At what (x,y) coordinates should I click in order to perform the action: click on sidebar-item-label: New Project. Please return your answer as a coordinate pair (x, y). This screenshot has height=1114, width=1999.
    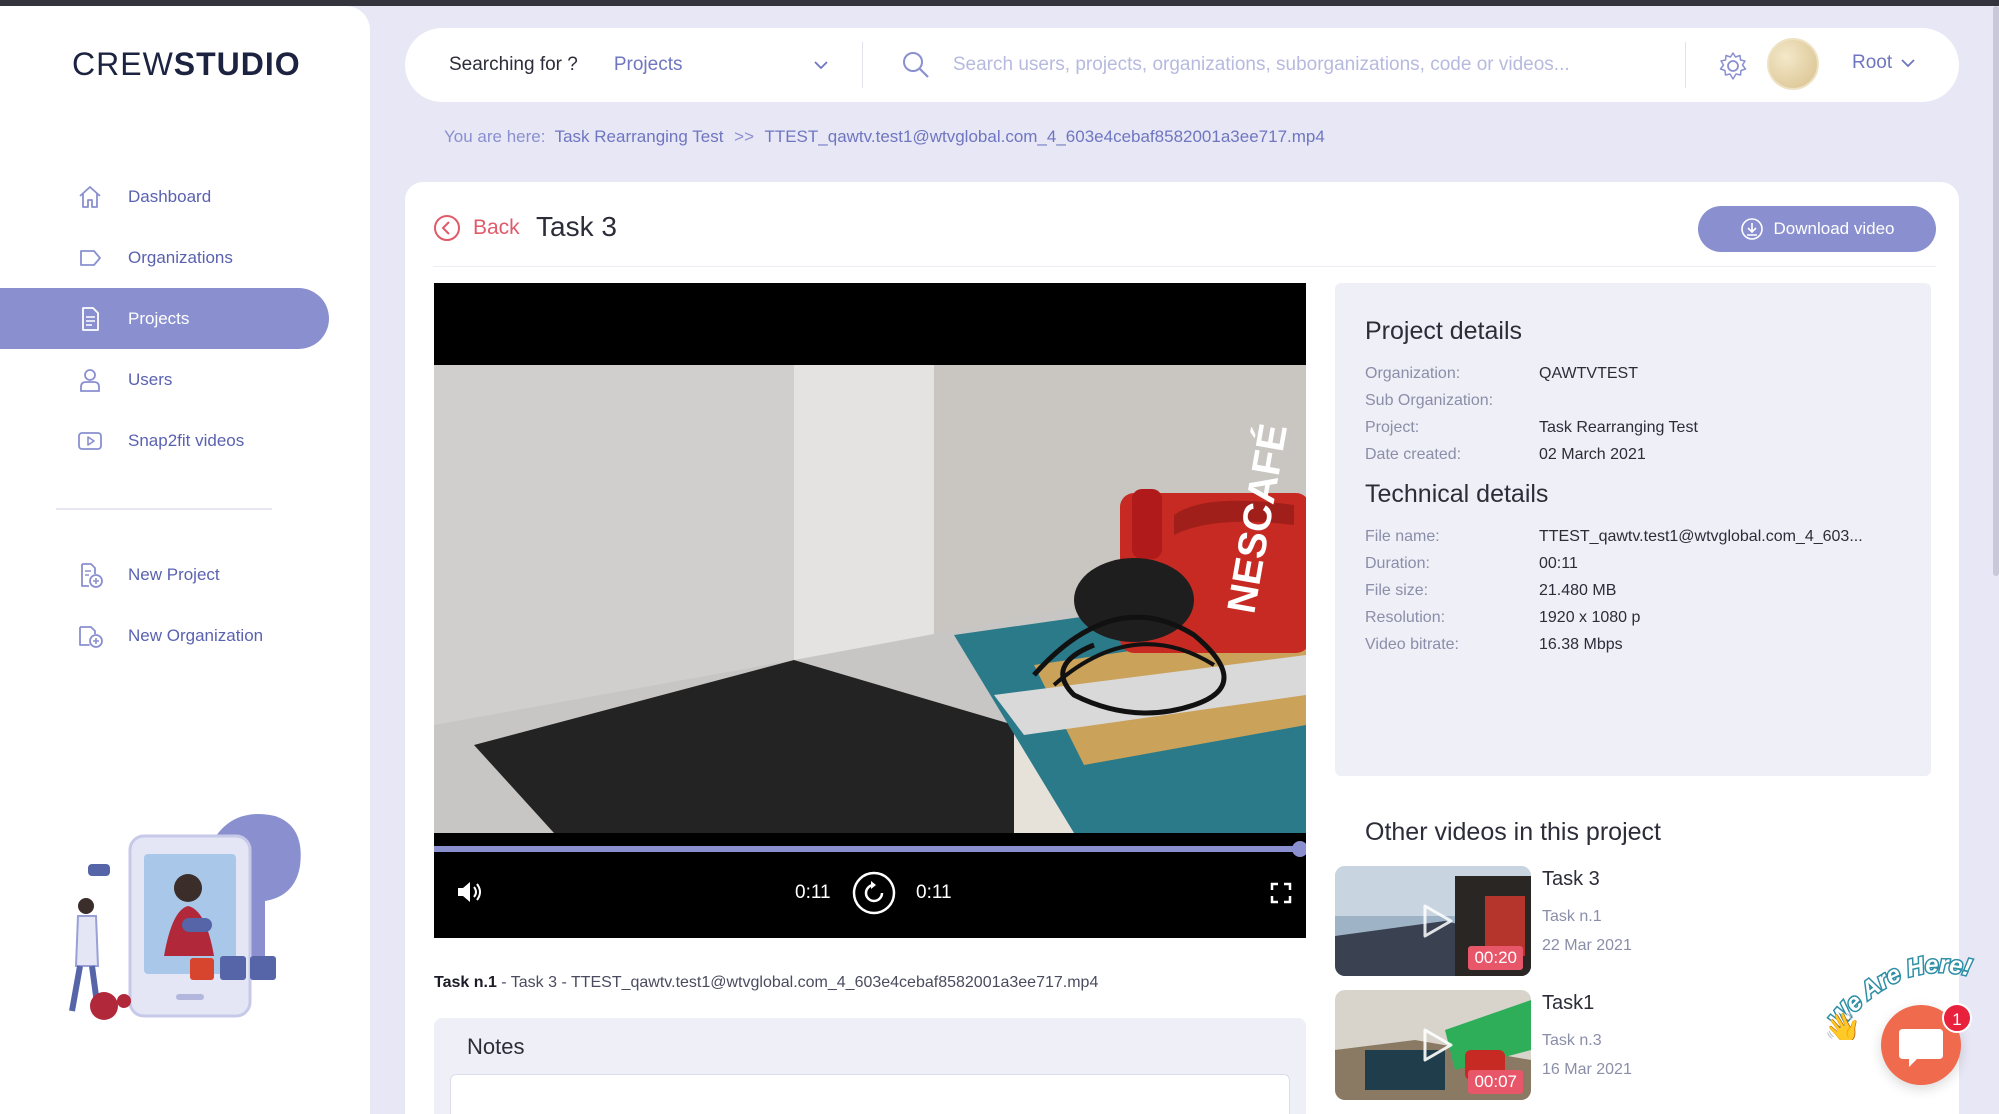
    Looking at the image, I should click on (174, 574).